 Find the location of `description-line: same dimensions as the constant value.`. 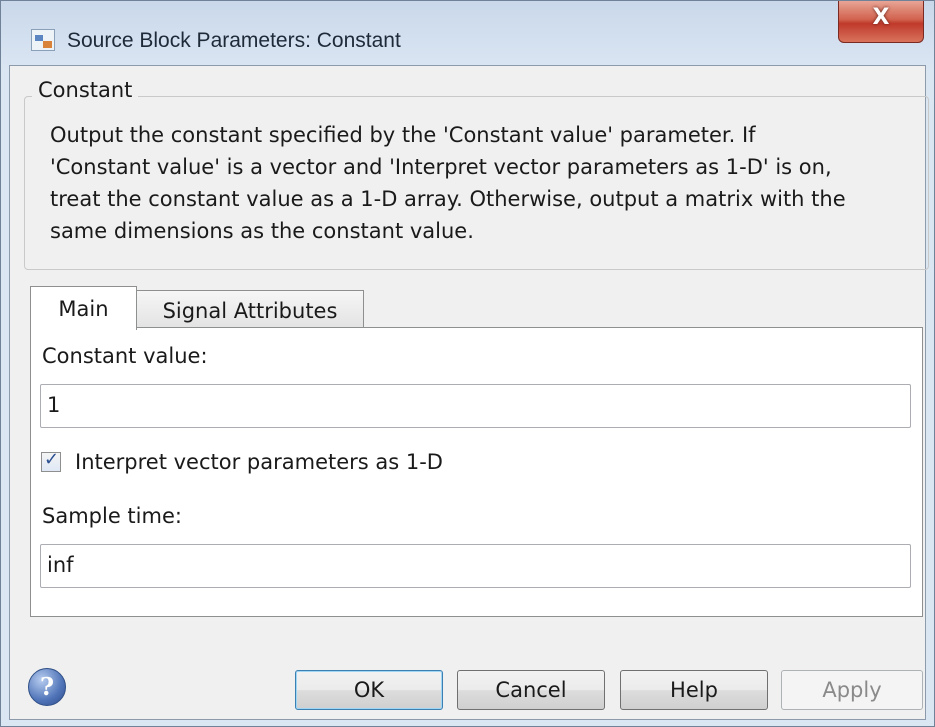

description-line: same dimensions as the constant value. is located at coordinates (262, 231).